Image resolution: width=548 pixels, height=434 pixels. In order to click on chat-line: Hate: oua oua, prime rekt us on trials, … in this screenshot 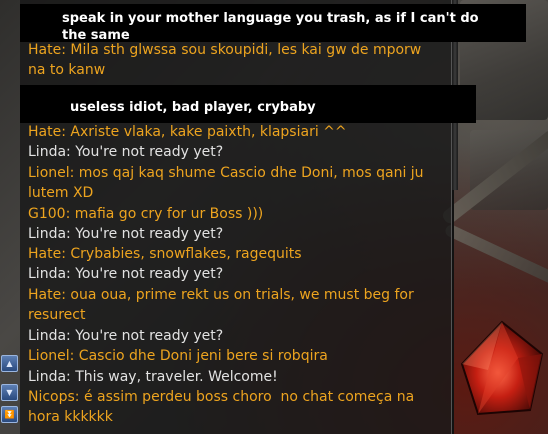, I will do `click(221, 295)`.